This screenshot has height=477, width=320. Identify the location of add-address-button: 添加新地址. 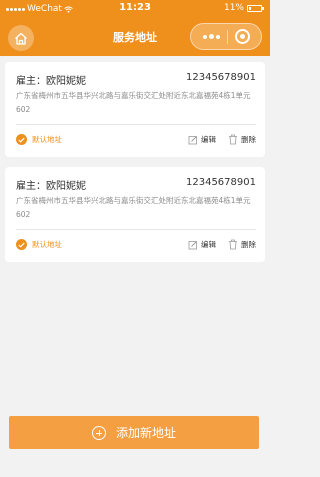
(134, 432).